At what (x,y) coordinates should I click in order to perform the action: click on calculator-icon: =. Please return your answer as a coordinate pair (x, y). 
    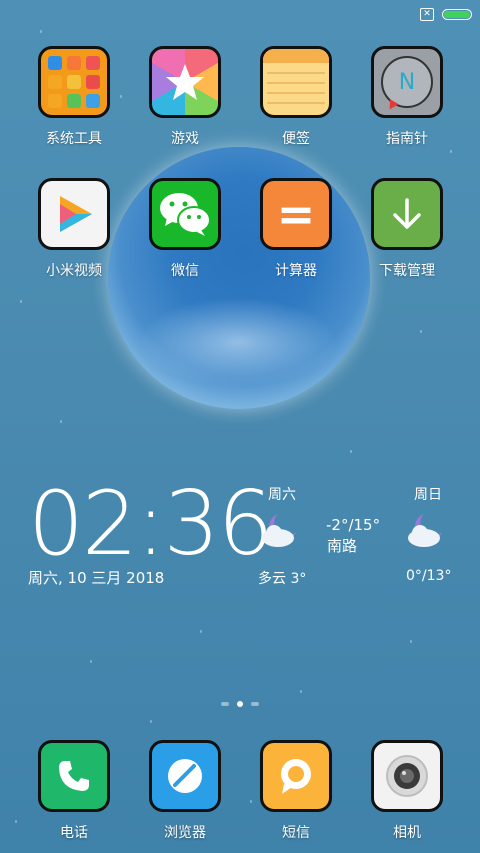
    Looking at the image, I should click on (296, 214).